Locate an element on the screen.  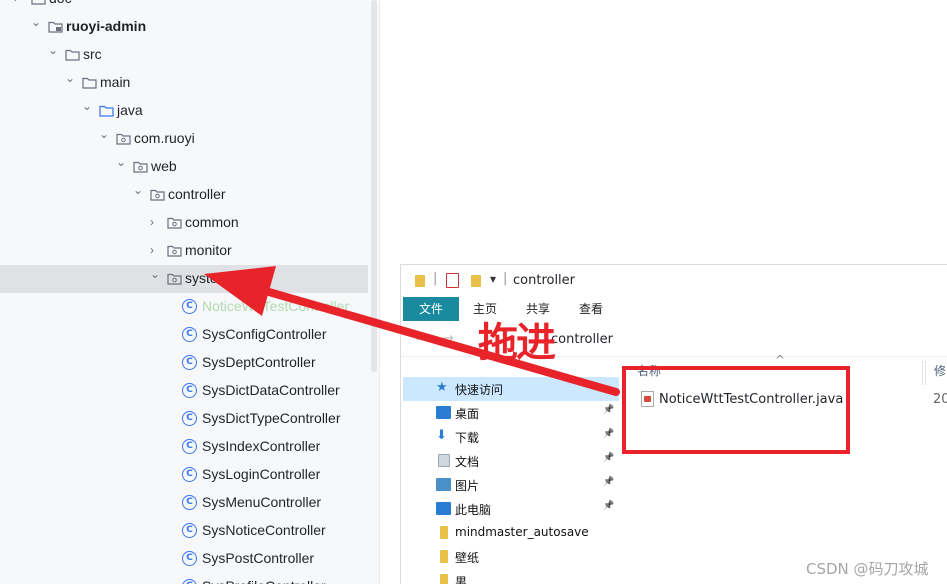
tab-view: 查看 is located at coordinates (591, 309).